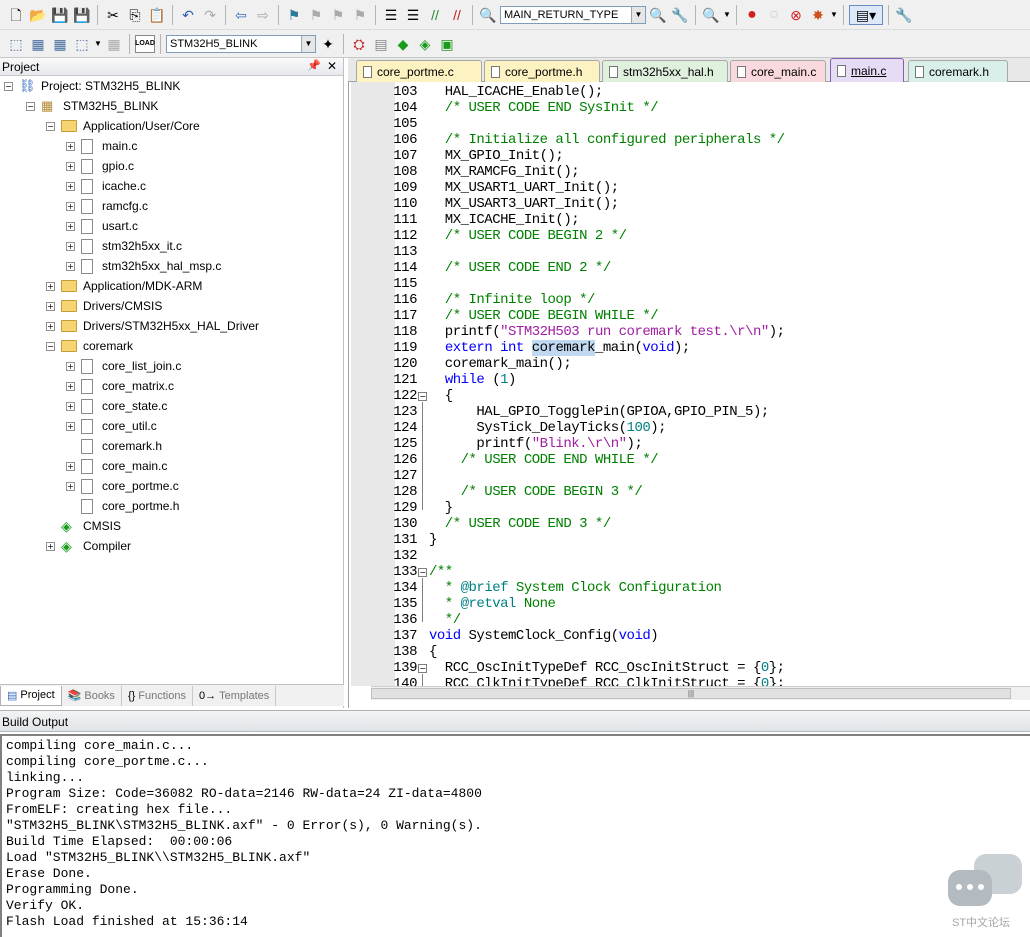 This screenshot has height=937, width=1030. I want to click on find-in-files-icon: 🔍, so click(488, 15).